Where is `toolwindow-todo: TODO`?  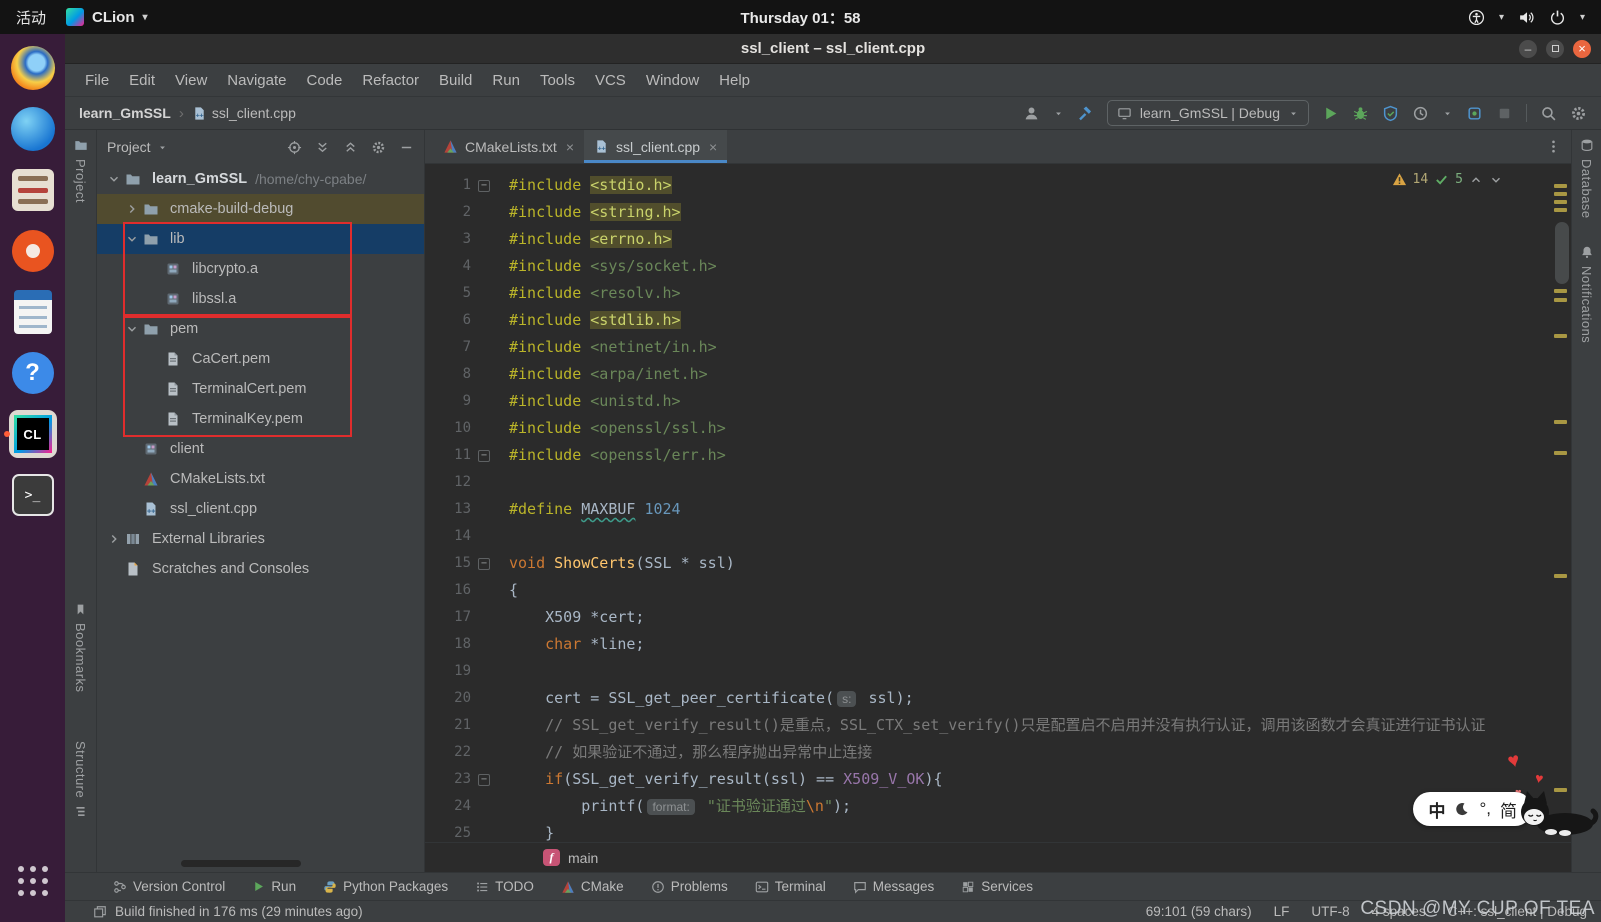
toolwindow-todo: TODO is located at coordinates (504, 886).